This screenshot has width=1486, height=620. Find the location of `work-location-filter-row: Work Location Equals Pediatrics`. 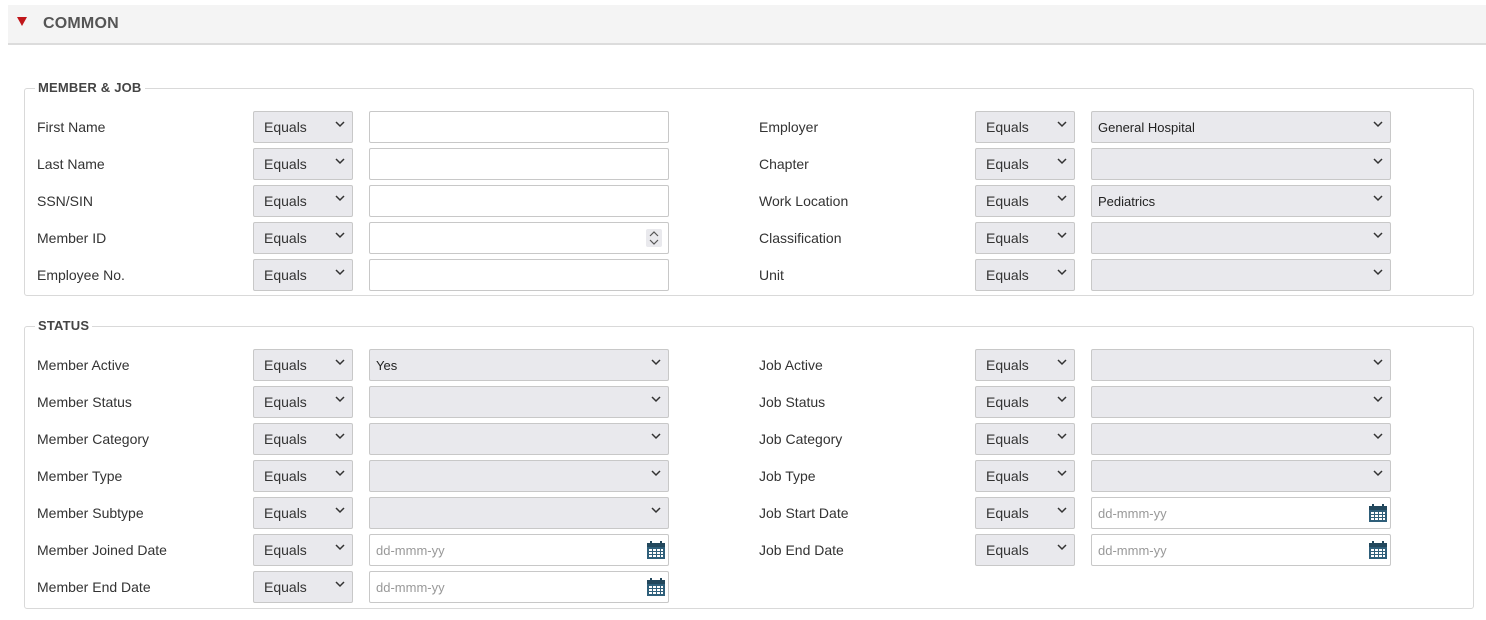

work-location-filter-row: Work Location Equals Pediatrics is located at coordinates (750, 201).